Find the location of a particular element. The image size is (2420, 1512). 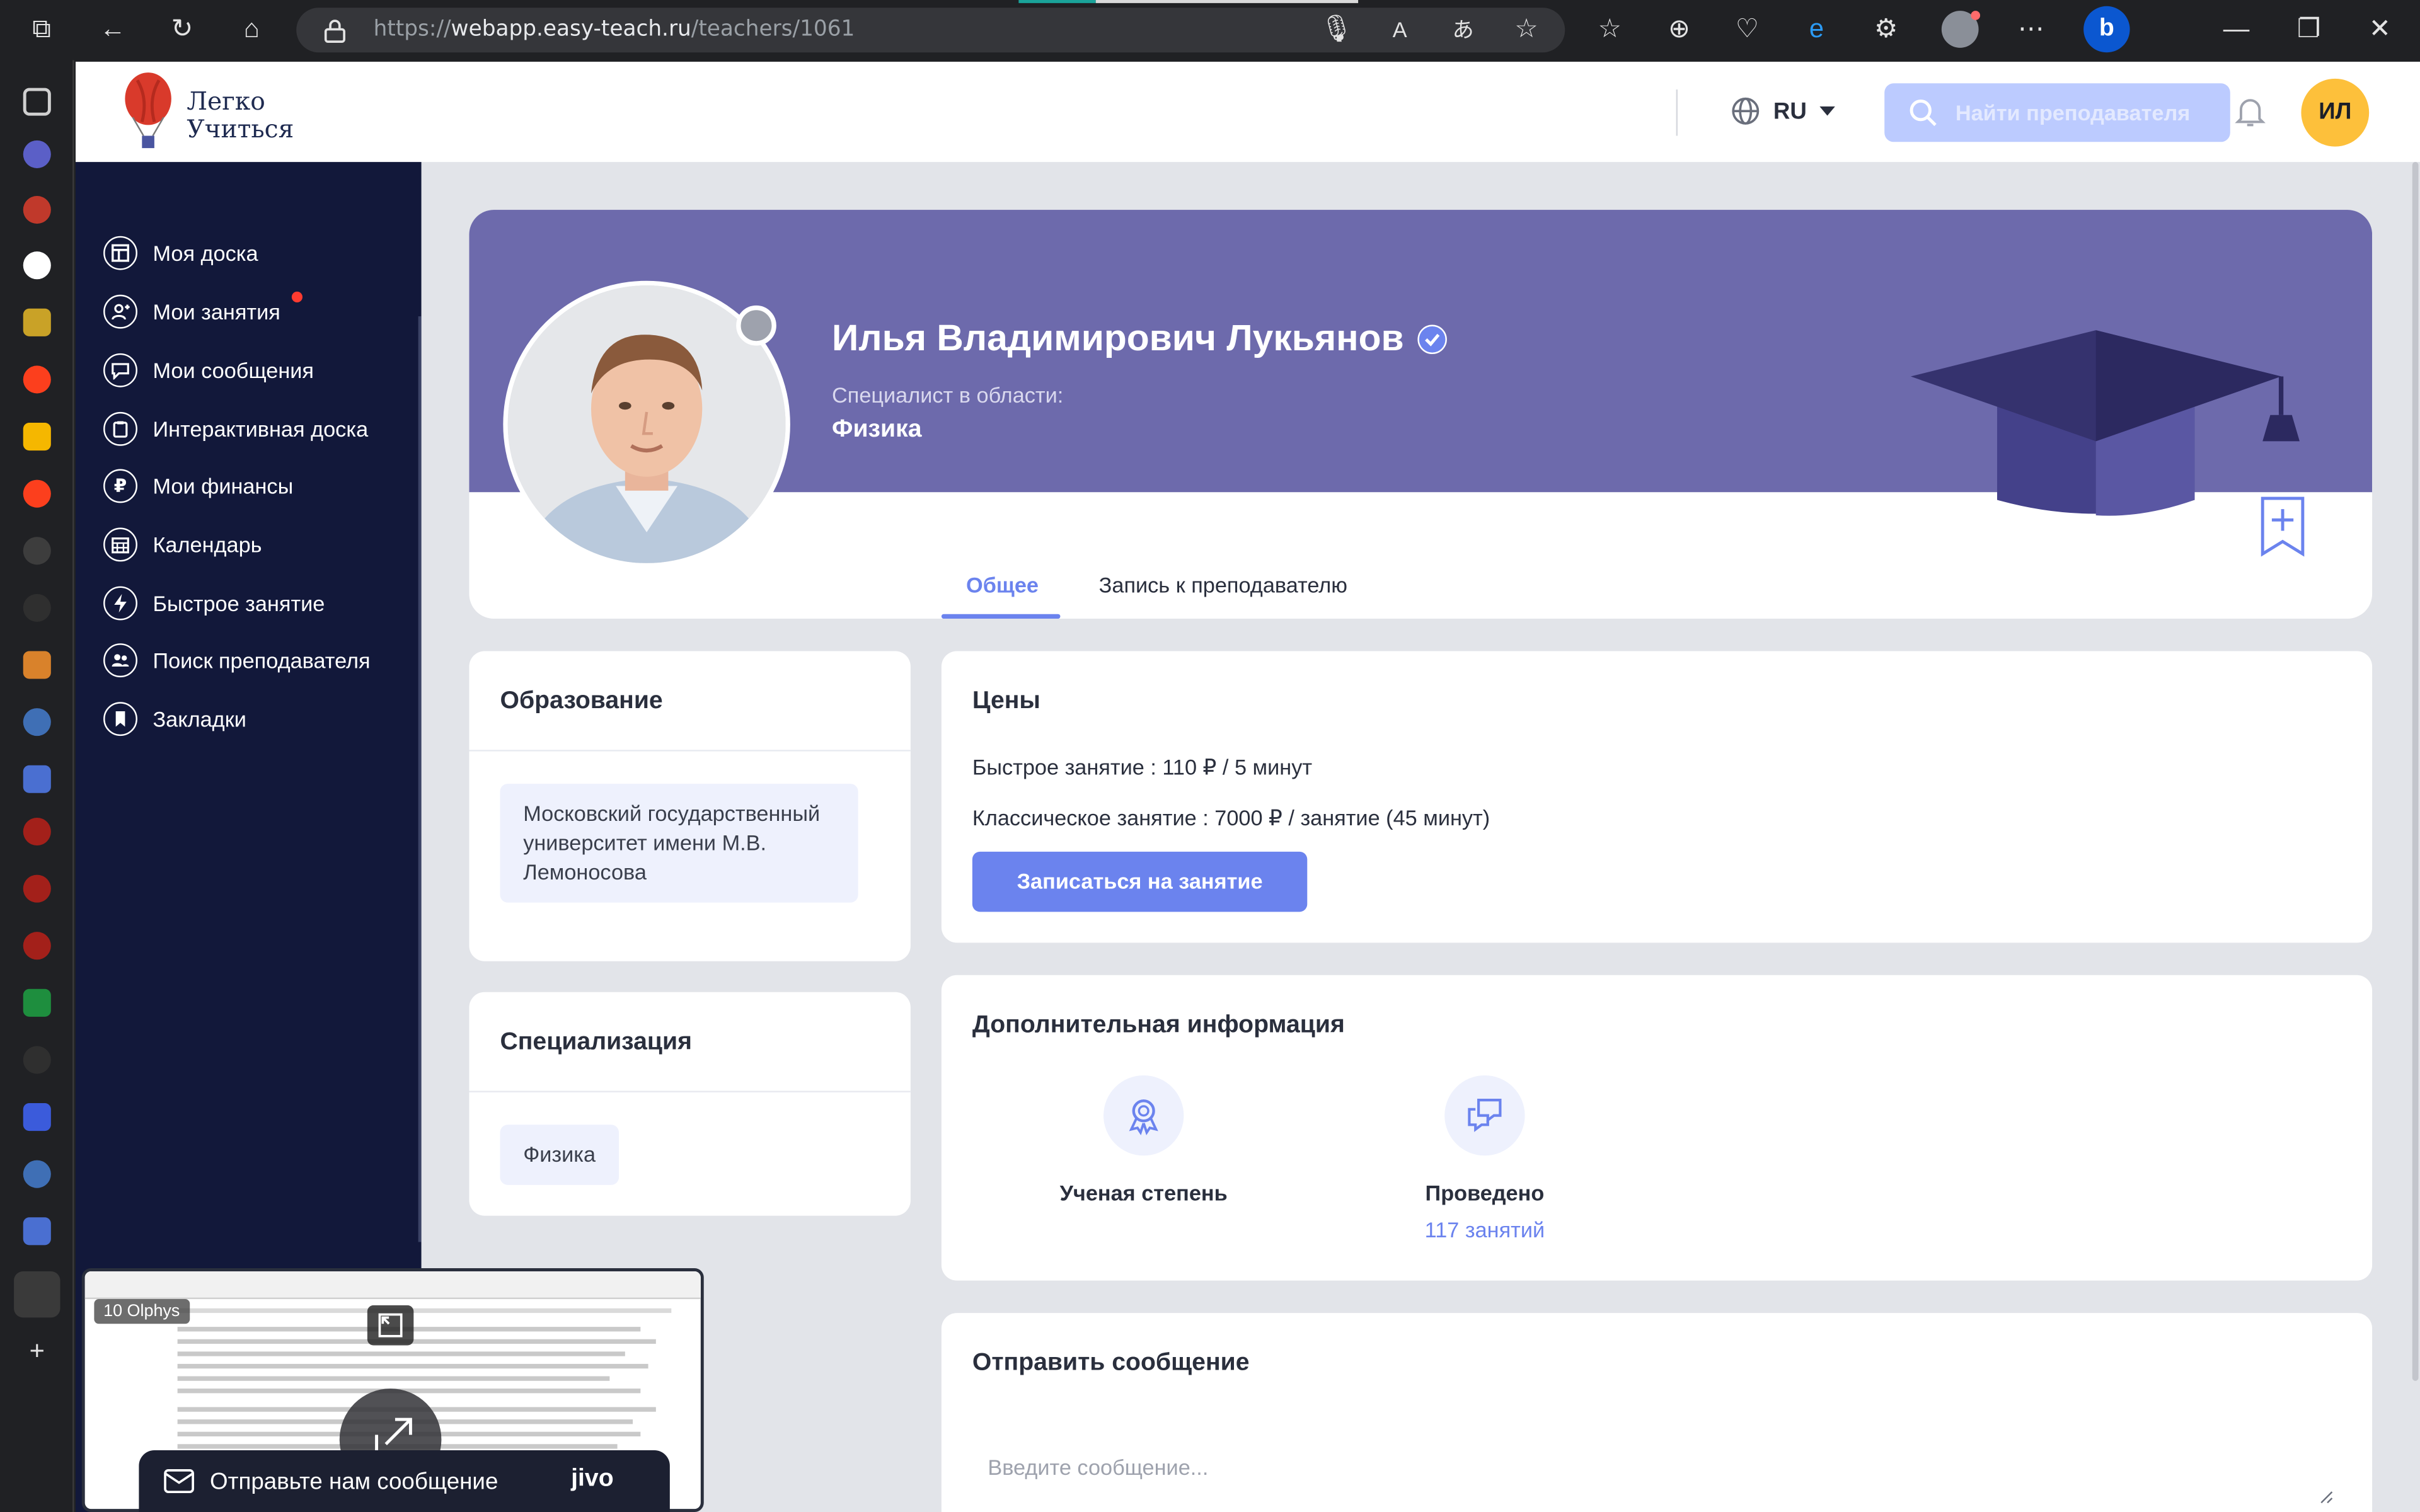

specialization-card: Специализация Физика is located at coordinates (690, 1104).